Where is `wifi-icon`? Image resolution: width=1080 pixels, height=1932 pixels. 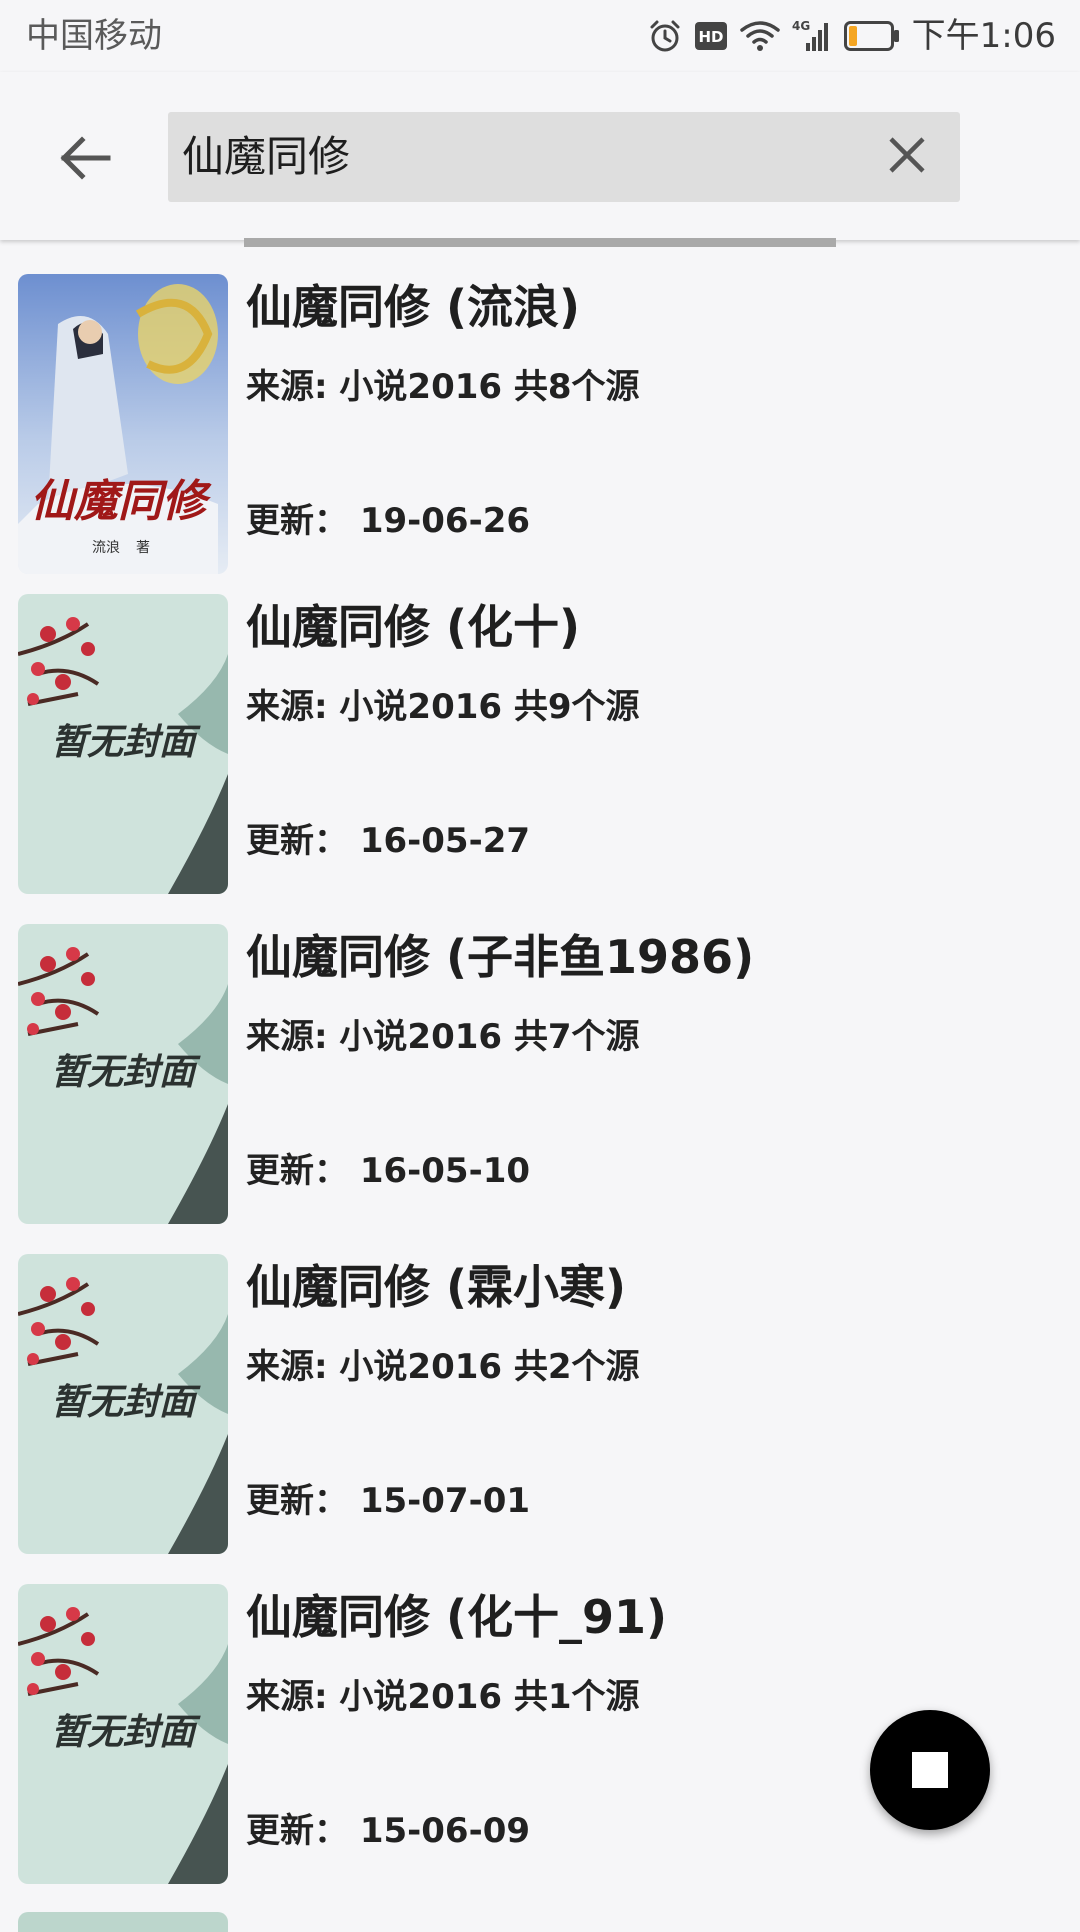 wifi-icon is located at coordinates (759, 36).